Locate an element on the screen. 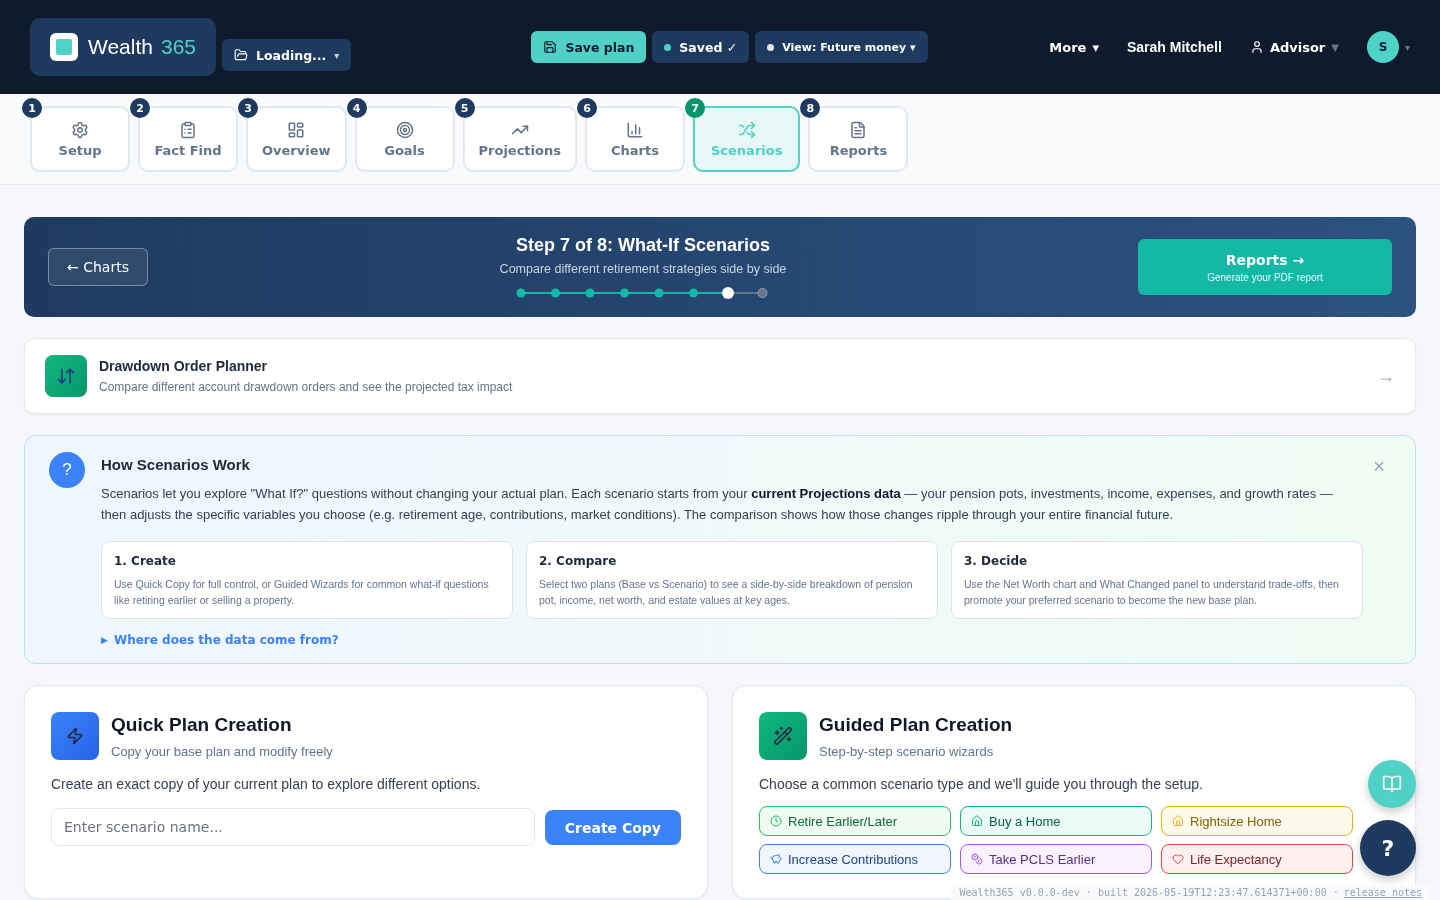 This screenshot has width=1440, height=900. back-button: ← Charts is located at coordinates (98, 267).